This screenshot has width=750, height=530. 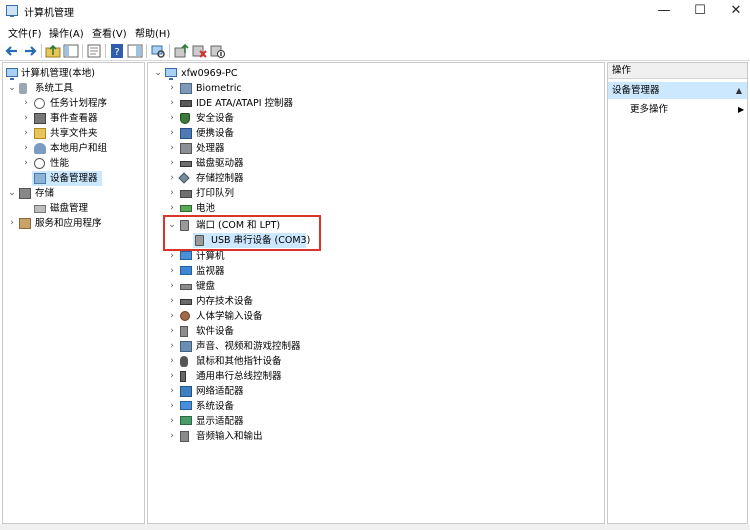 What do you see at coordinates (73, 193) in the screenshot?
I see `tree-item-storage: ⌄ 存储` at bounding box center [73, 193].